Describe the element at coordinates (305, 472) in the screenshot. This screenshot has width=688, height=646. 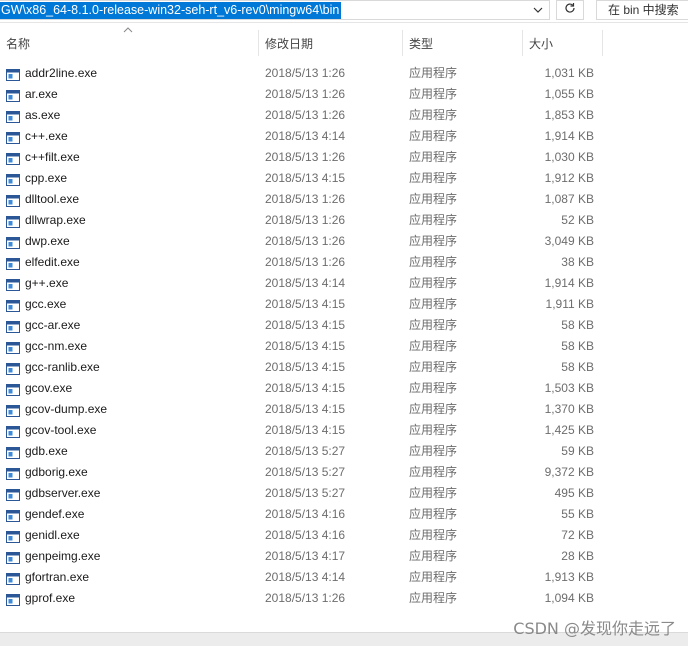
I see `file-modified-date: 2018/5/13 5:27` at that location.